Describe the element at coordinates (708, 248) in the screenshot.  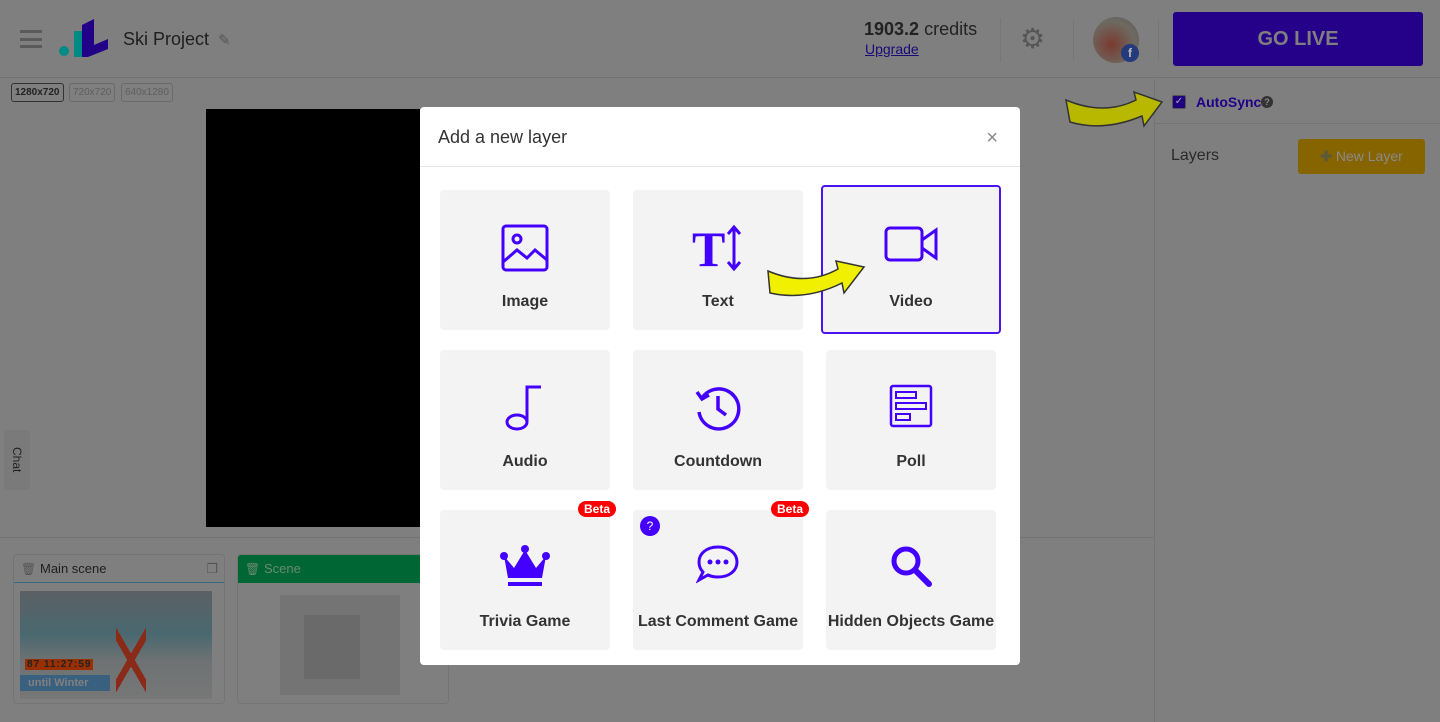
I see `svg-text: T` at that location.